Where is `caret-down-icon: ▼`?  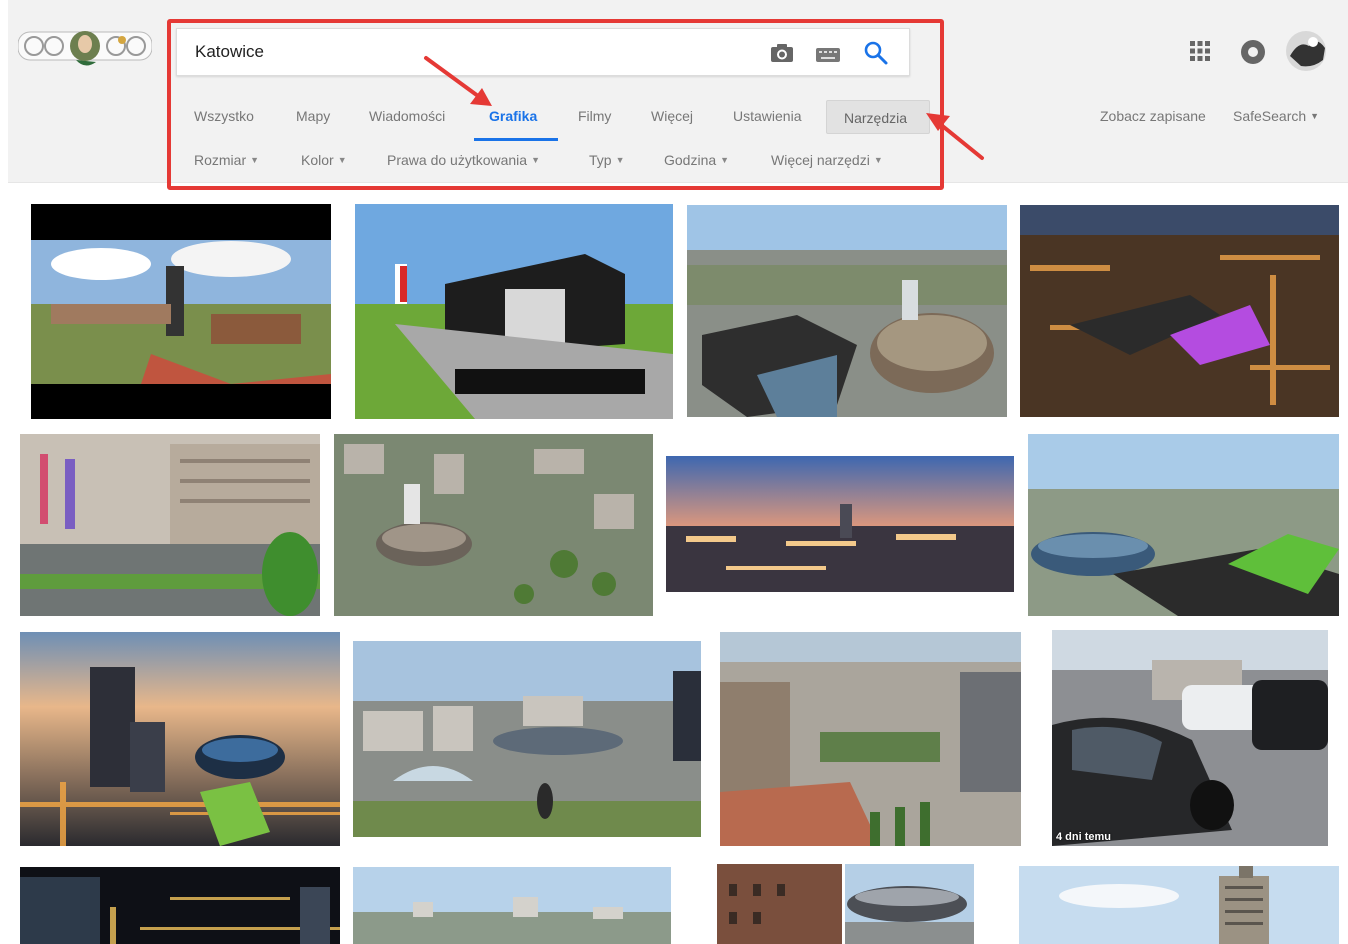 caret-down-icon: ▼ is located at coordinates (1315, 116).